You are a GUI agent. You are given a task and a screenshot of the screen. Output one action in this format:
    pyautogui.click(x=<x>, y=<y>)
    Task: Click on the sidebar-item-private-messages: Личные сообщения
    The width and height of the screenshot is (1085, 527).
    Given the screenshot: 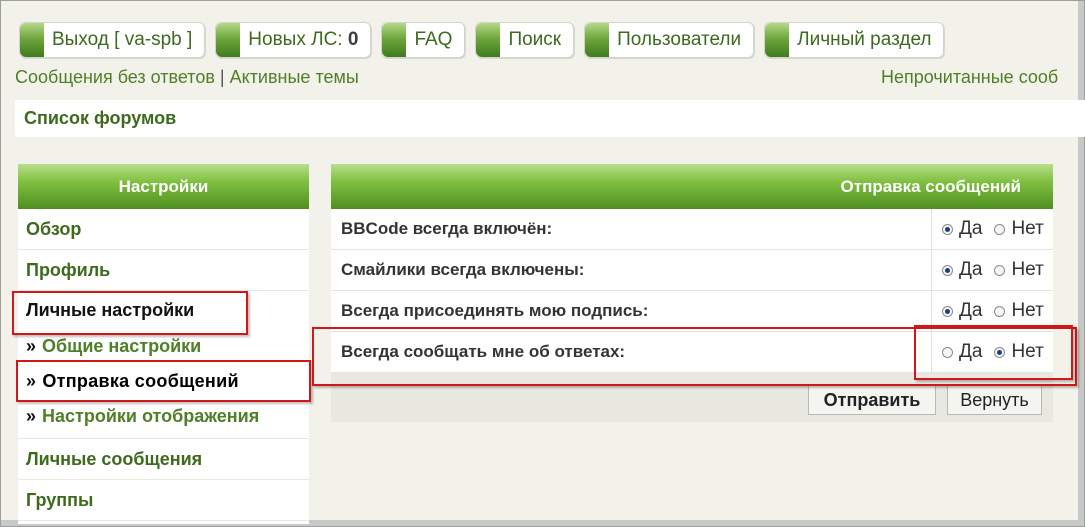 What is the action you would take?
    pyautogui.click(x=163, y=459)
    